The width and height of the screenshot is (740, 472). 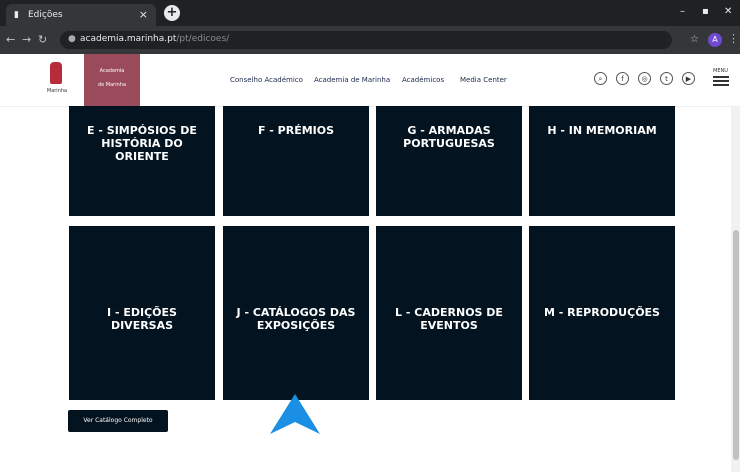 I want to click on nav-media-center: Media Center, so click(x=483, y=80).